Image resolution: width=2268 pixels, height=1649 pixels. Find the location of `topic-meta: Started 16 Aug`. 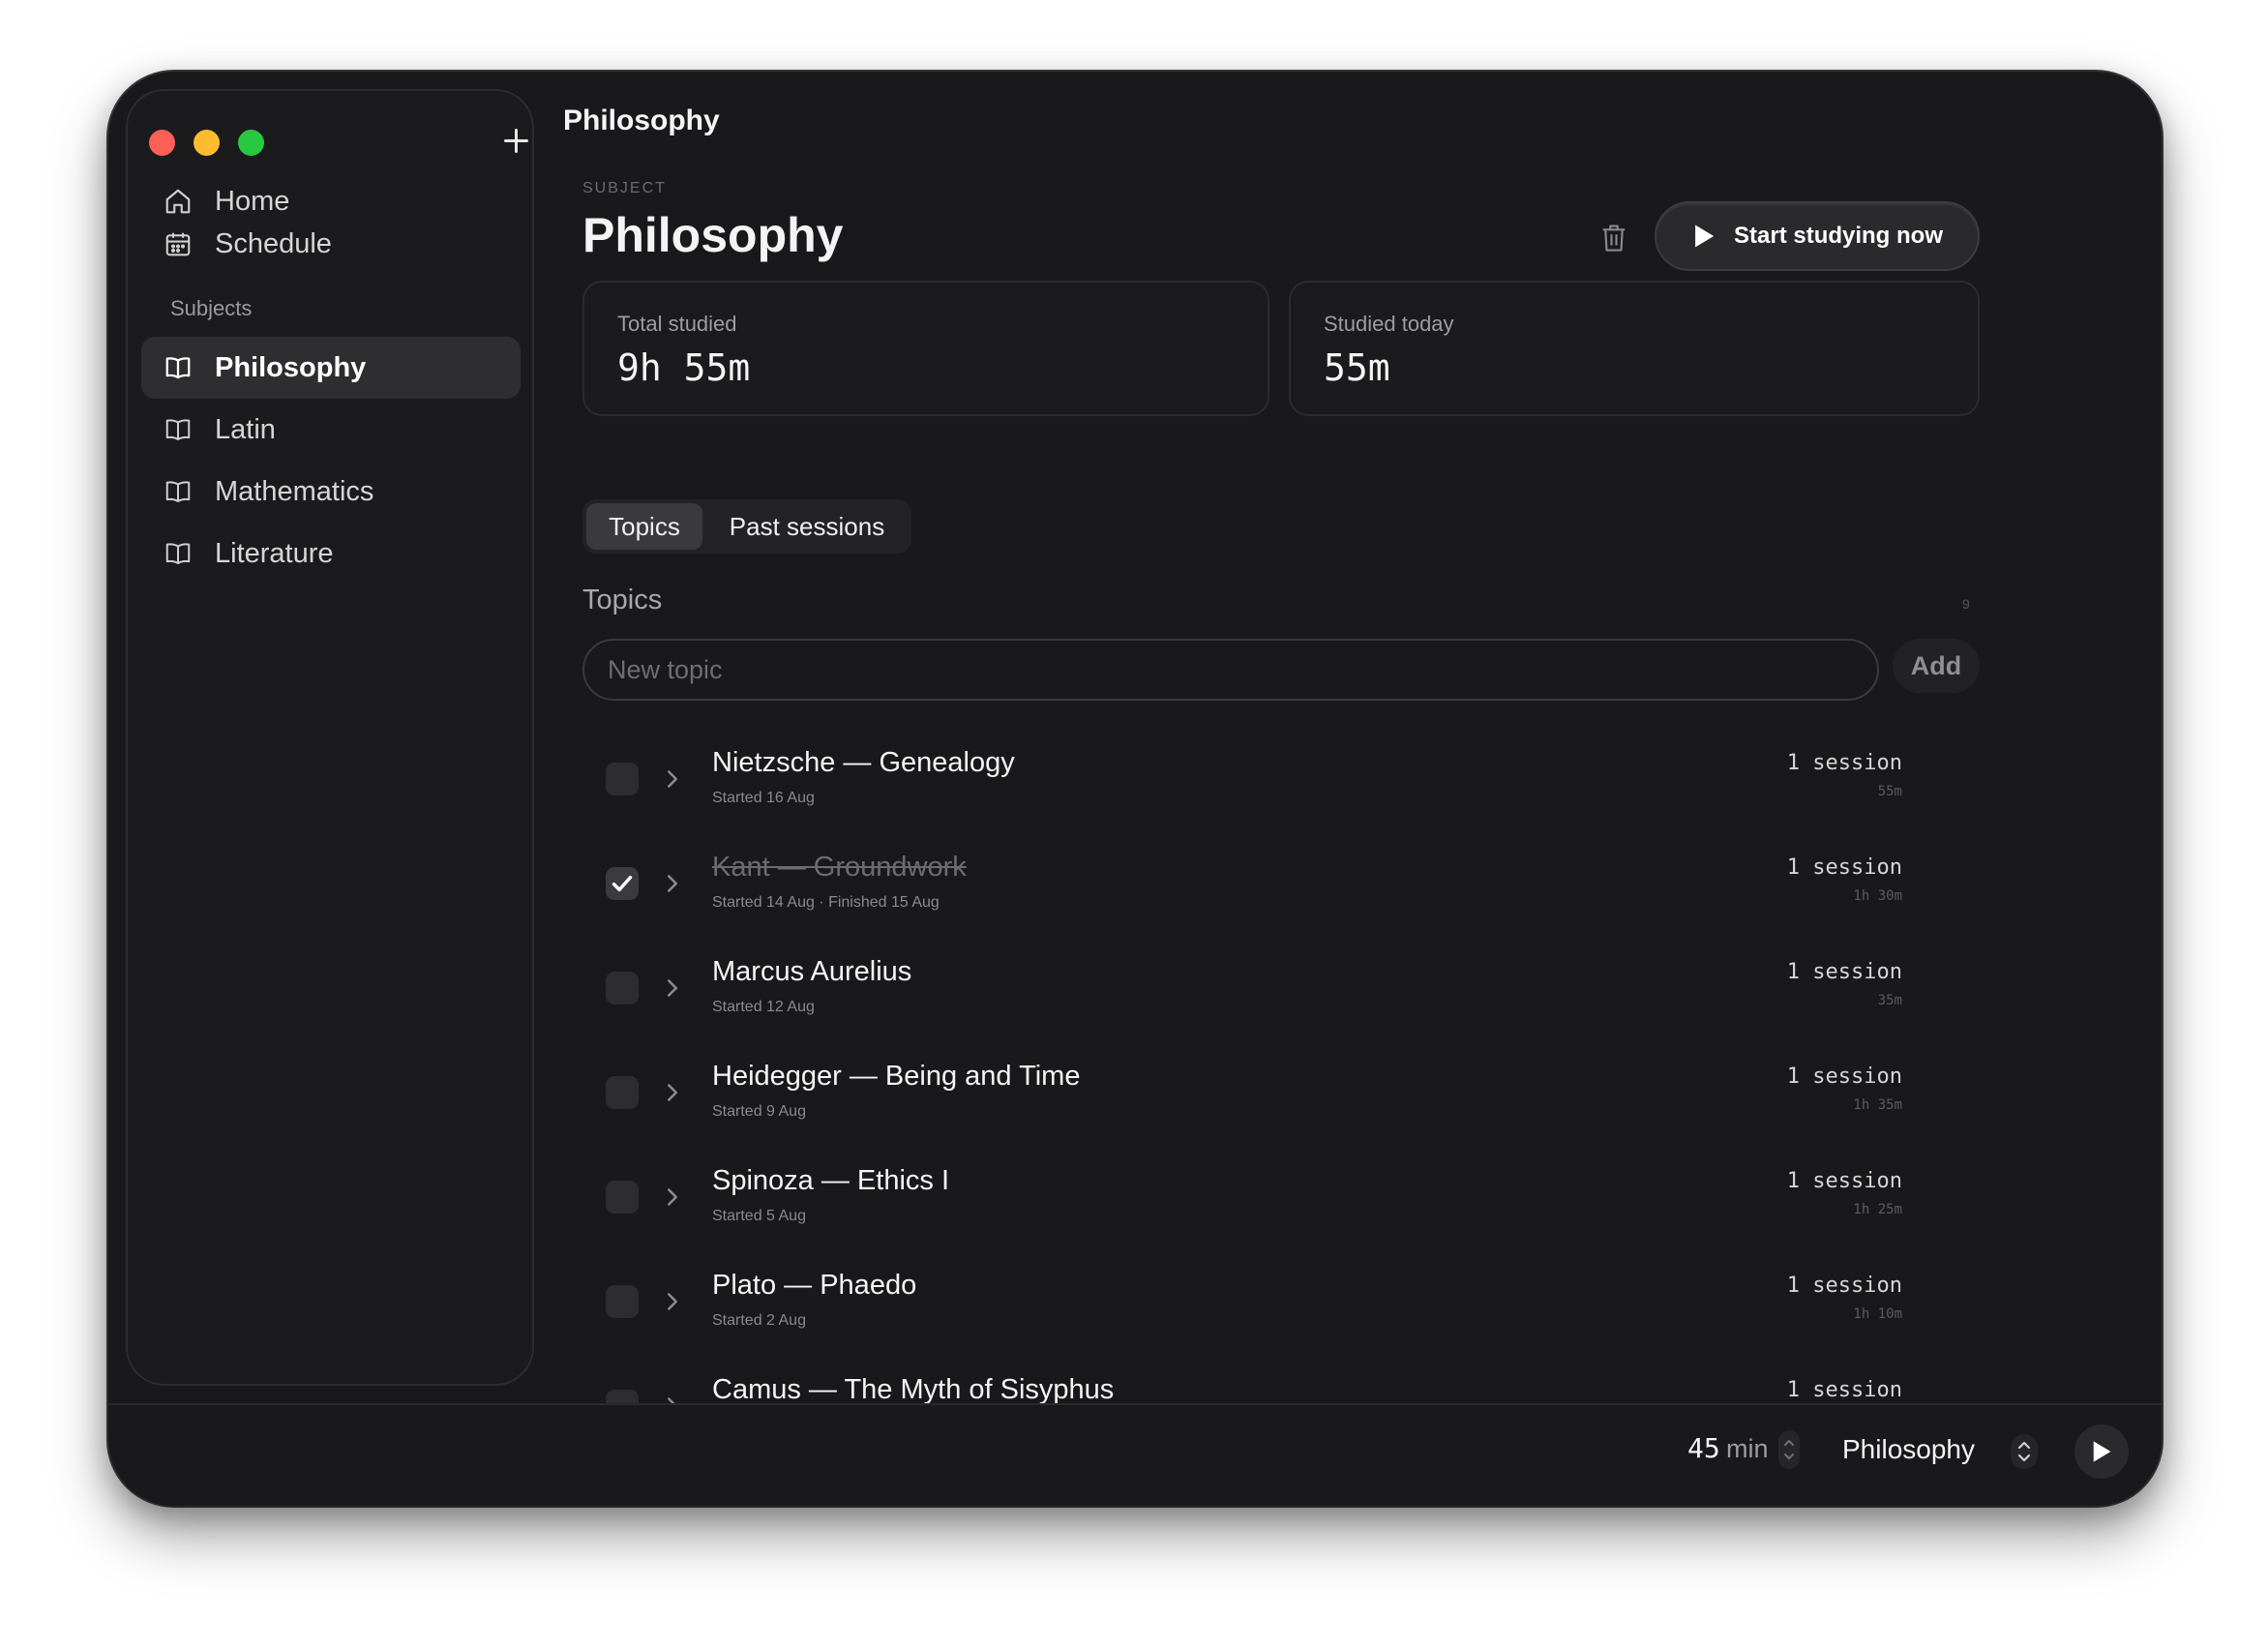

topic-meta: Started 16 Aug is located at coordinates (763, 798).